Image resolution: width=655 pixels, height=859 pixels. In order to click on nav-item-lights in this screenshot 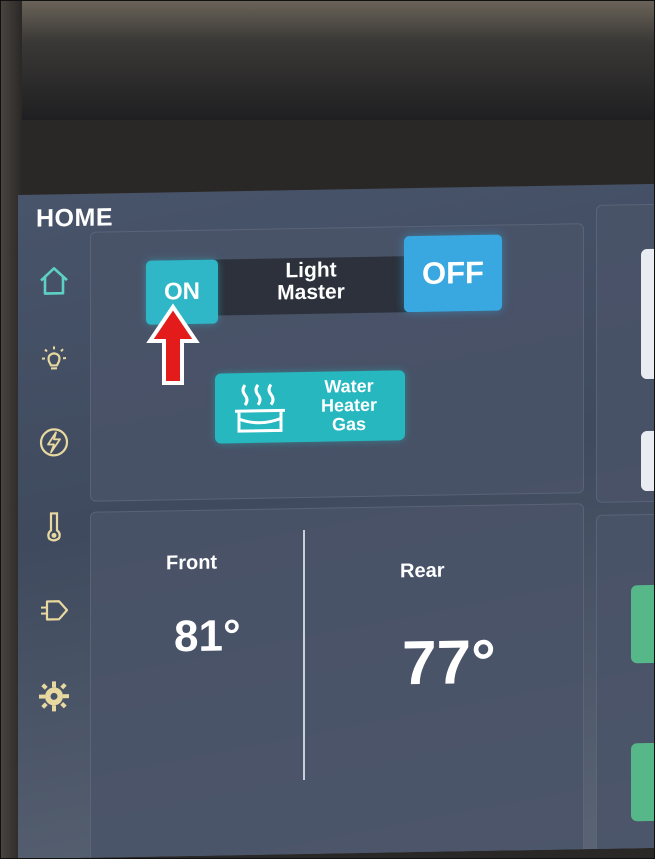, I will do `click(54, 360)`.